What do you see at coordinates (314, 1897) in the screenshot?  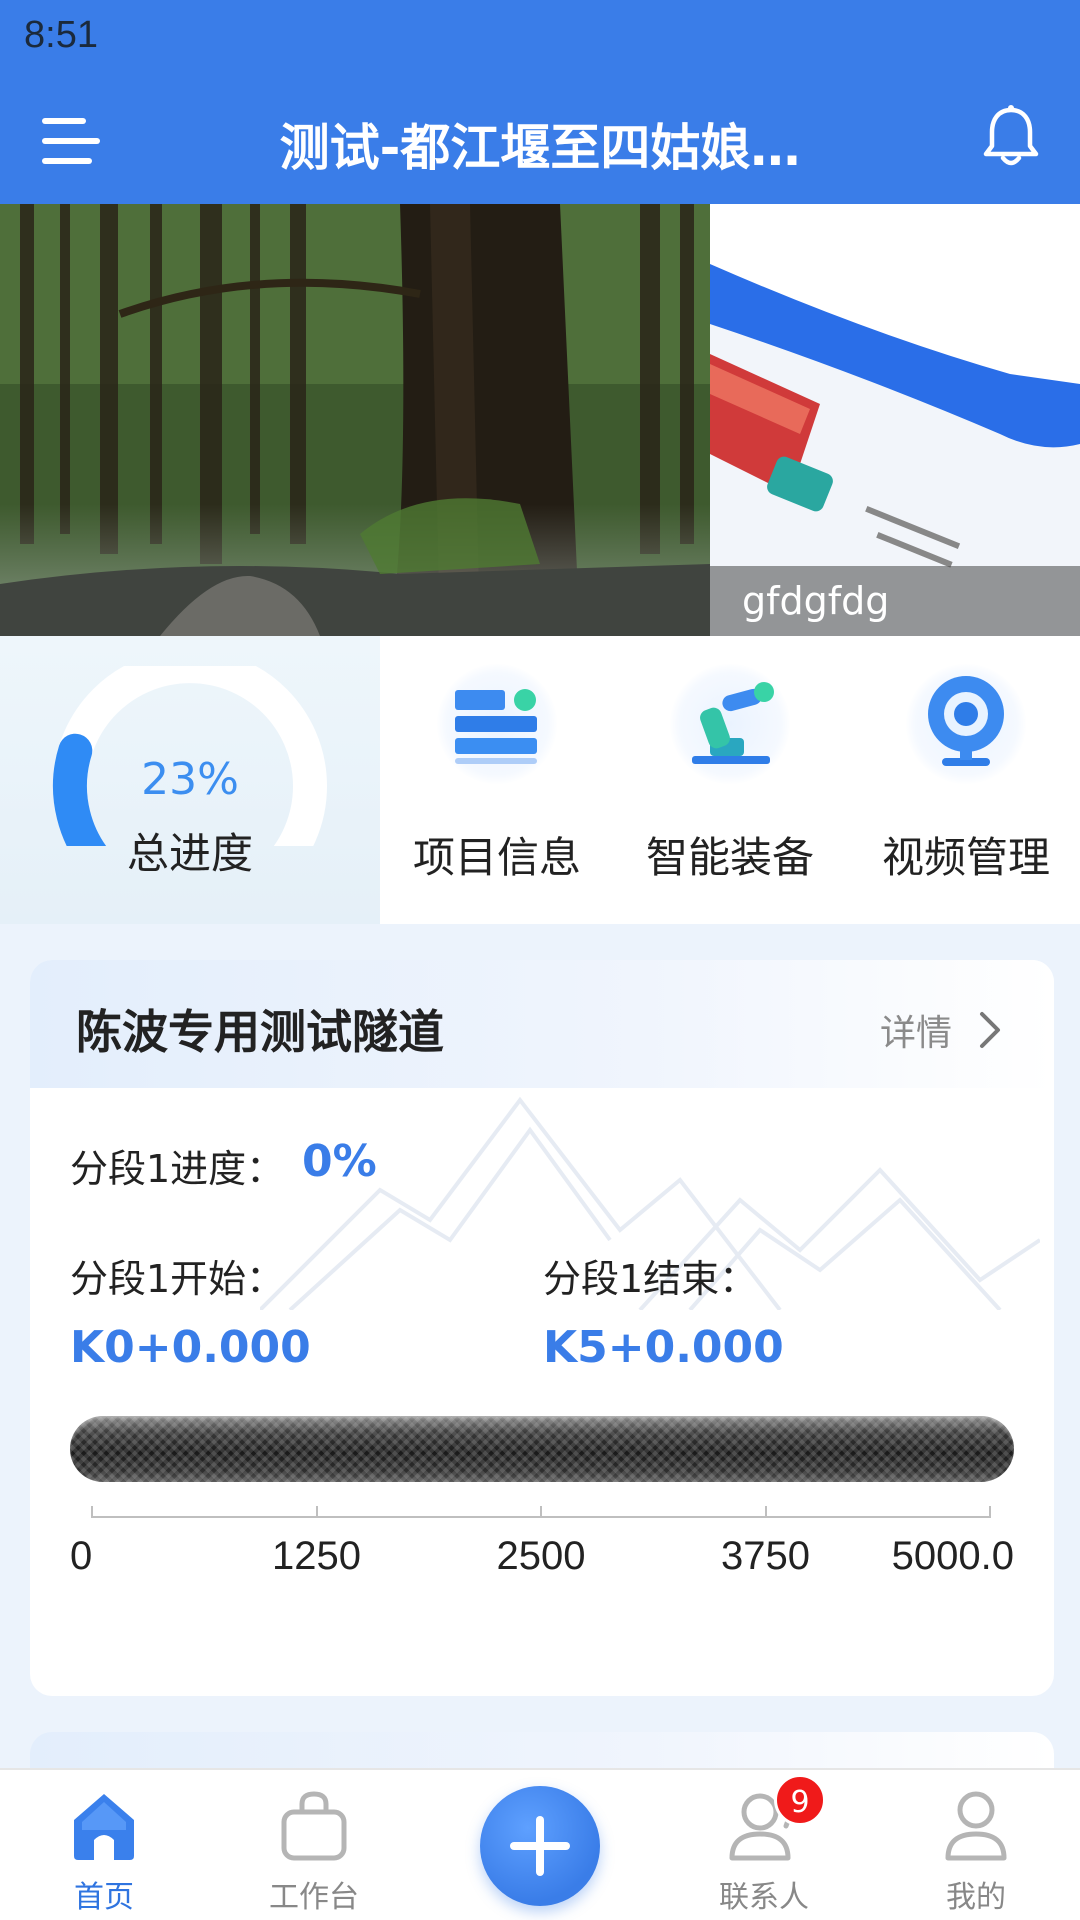 I see `nav-label: 工作台` at bounding box center [314, 1897].